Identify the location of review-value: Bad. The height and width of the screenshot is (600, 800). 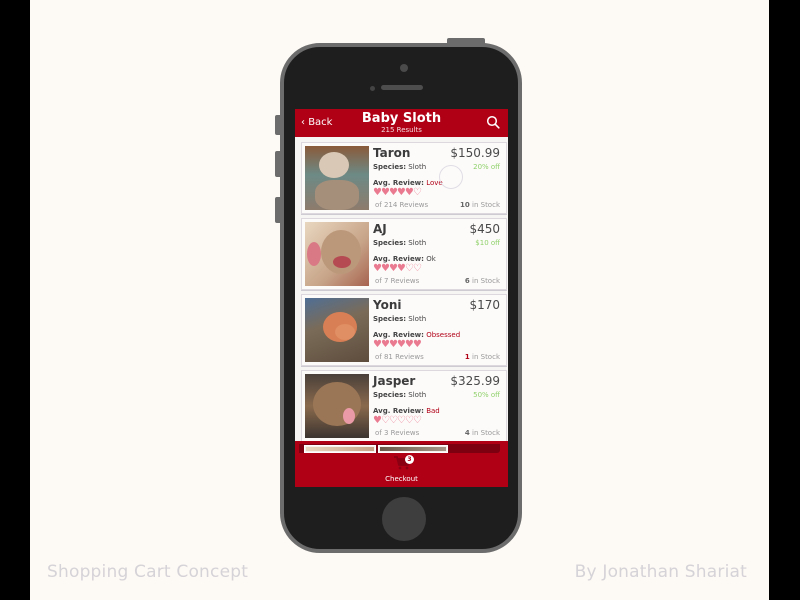
(433, 411).